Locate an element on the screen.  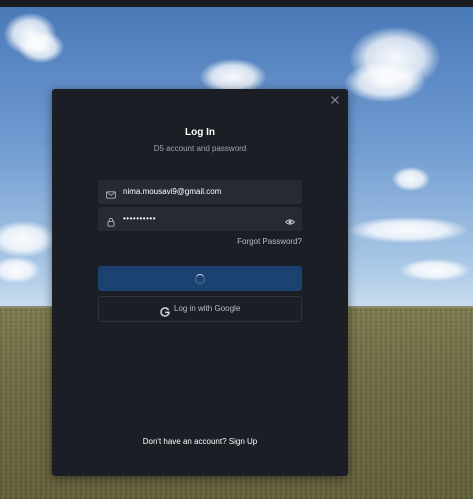
dialog-subtitle: D5 account and password is located at coordinates (200, 148).